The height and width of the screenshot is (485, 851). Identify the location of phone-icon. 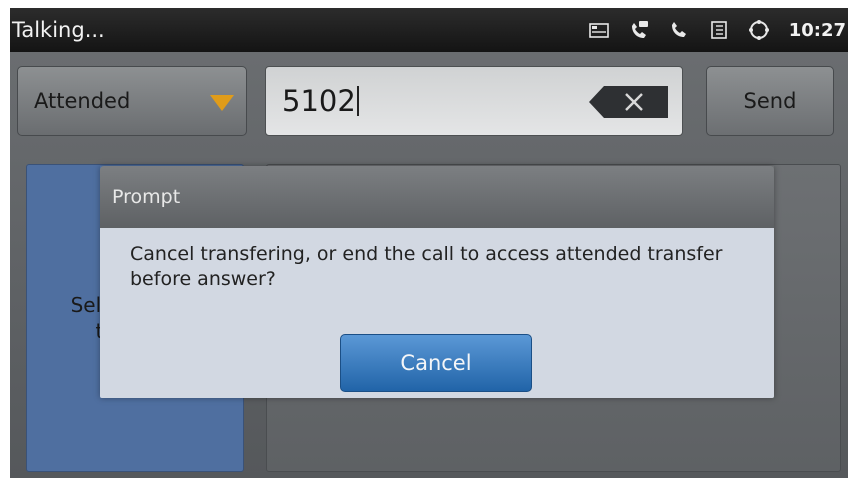
(679, 30).